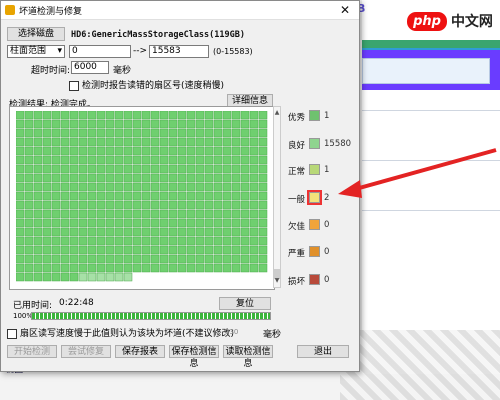 The height and width of the screenshot is (400, 500). Describe the element at coordinates (146, 84) in the screenshot. I see `report-checkbox-row: 检测时报告读错的扇区号(速度稍慢)` at that location.